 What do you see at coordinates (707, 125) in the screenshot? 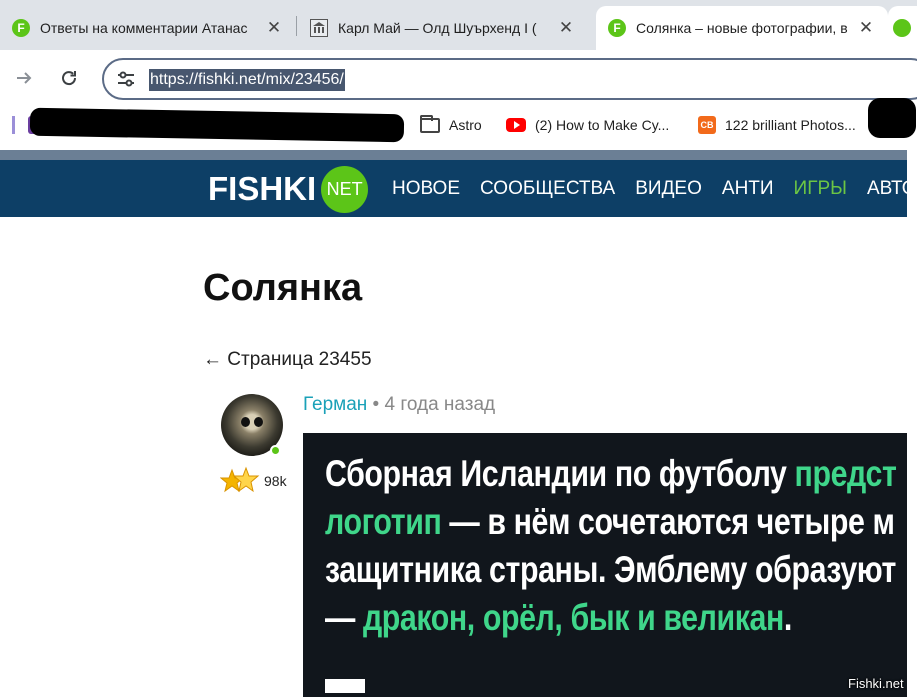
I see `cb-icon: CB` at bounding box center [707, 125].